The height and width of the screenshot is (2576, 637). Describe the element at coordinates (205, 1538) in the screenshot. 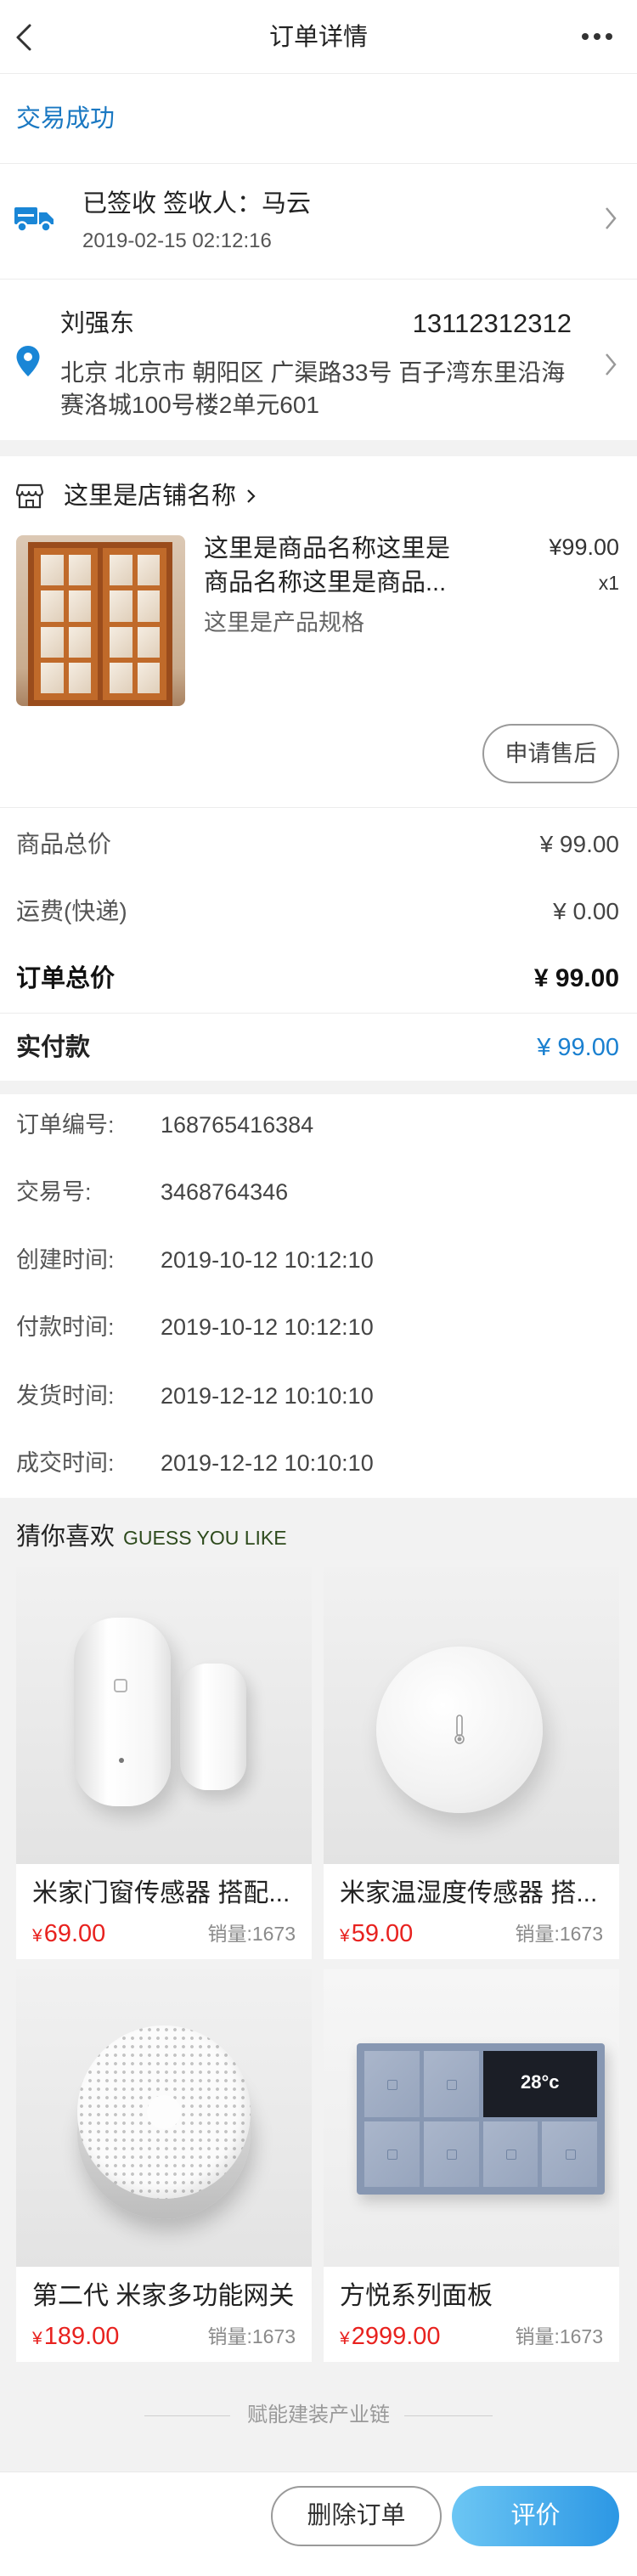

I see `recommend-subtitle: GUESS YOU LIKE` at that location.